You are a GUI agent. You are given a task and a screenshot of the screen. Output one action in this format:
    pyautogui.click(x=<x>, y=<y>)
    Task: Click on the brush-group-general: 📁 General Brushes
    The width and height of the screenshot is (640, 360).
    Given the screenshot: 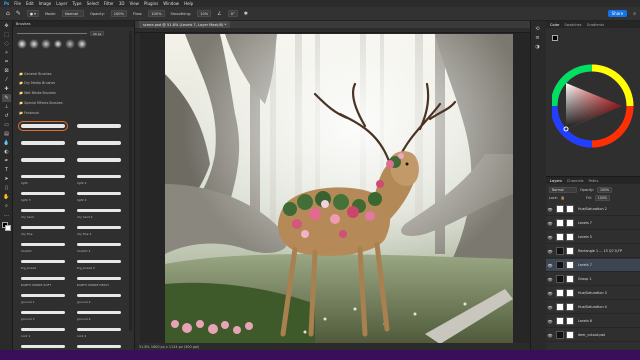 What is the action you would take?
    pyautogui.click(x=35, y=74)
    